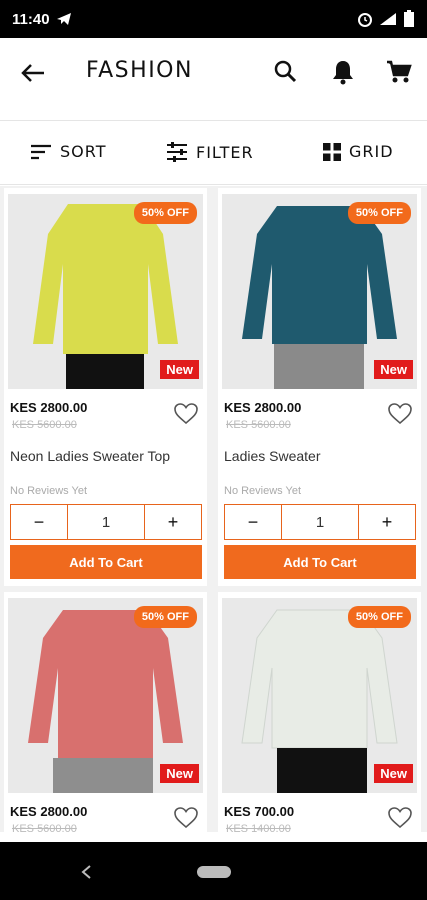  I want to click on battery-icon, so click(409, 18).